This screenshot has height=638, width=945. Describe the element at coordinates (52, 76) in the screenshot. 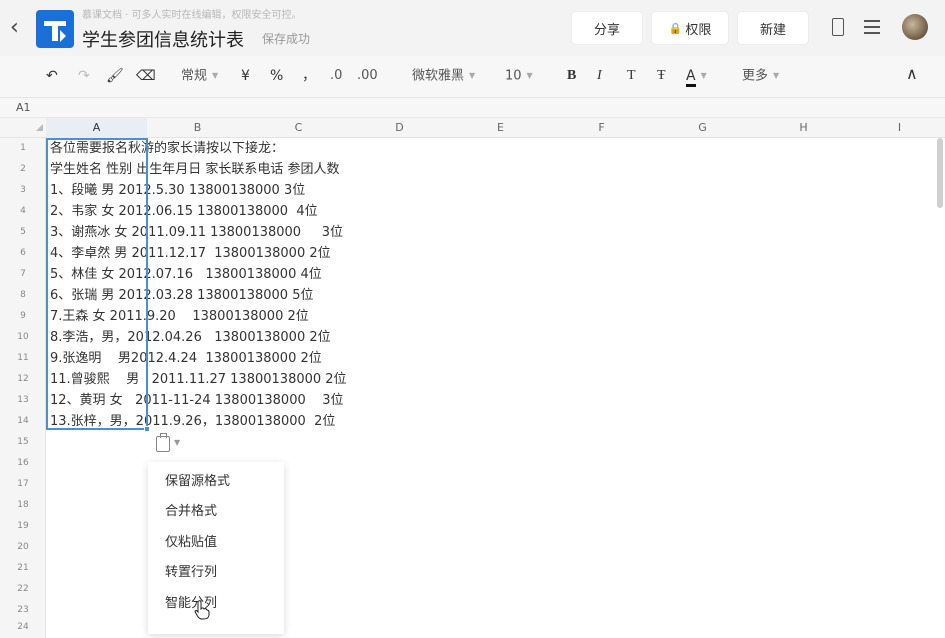

I see `undo-icon: ↶` at that location.